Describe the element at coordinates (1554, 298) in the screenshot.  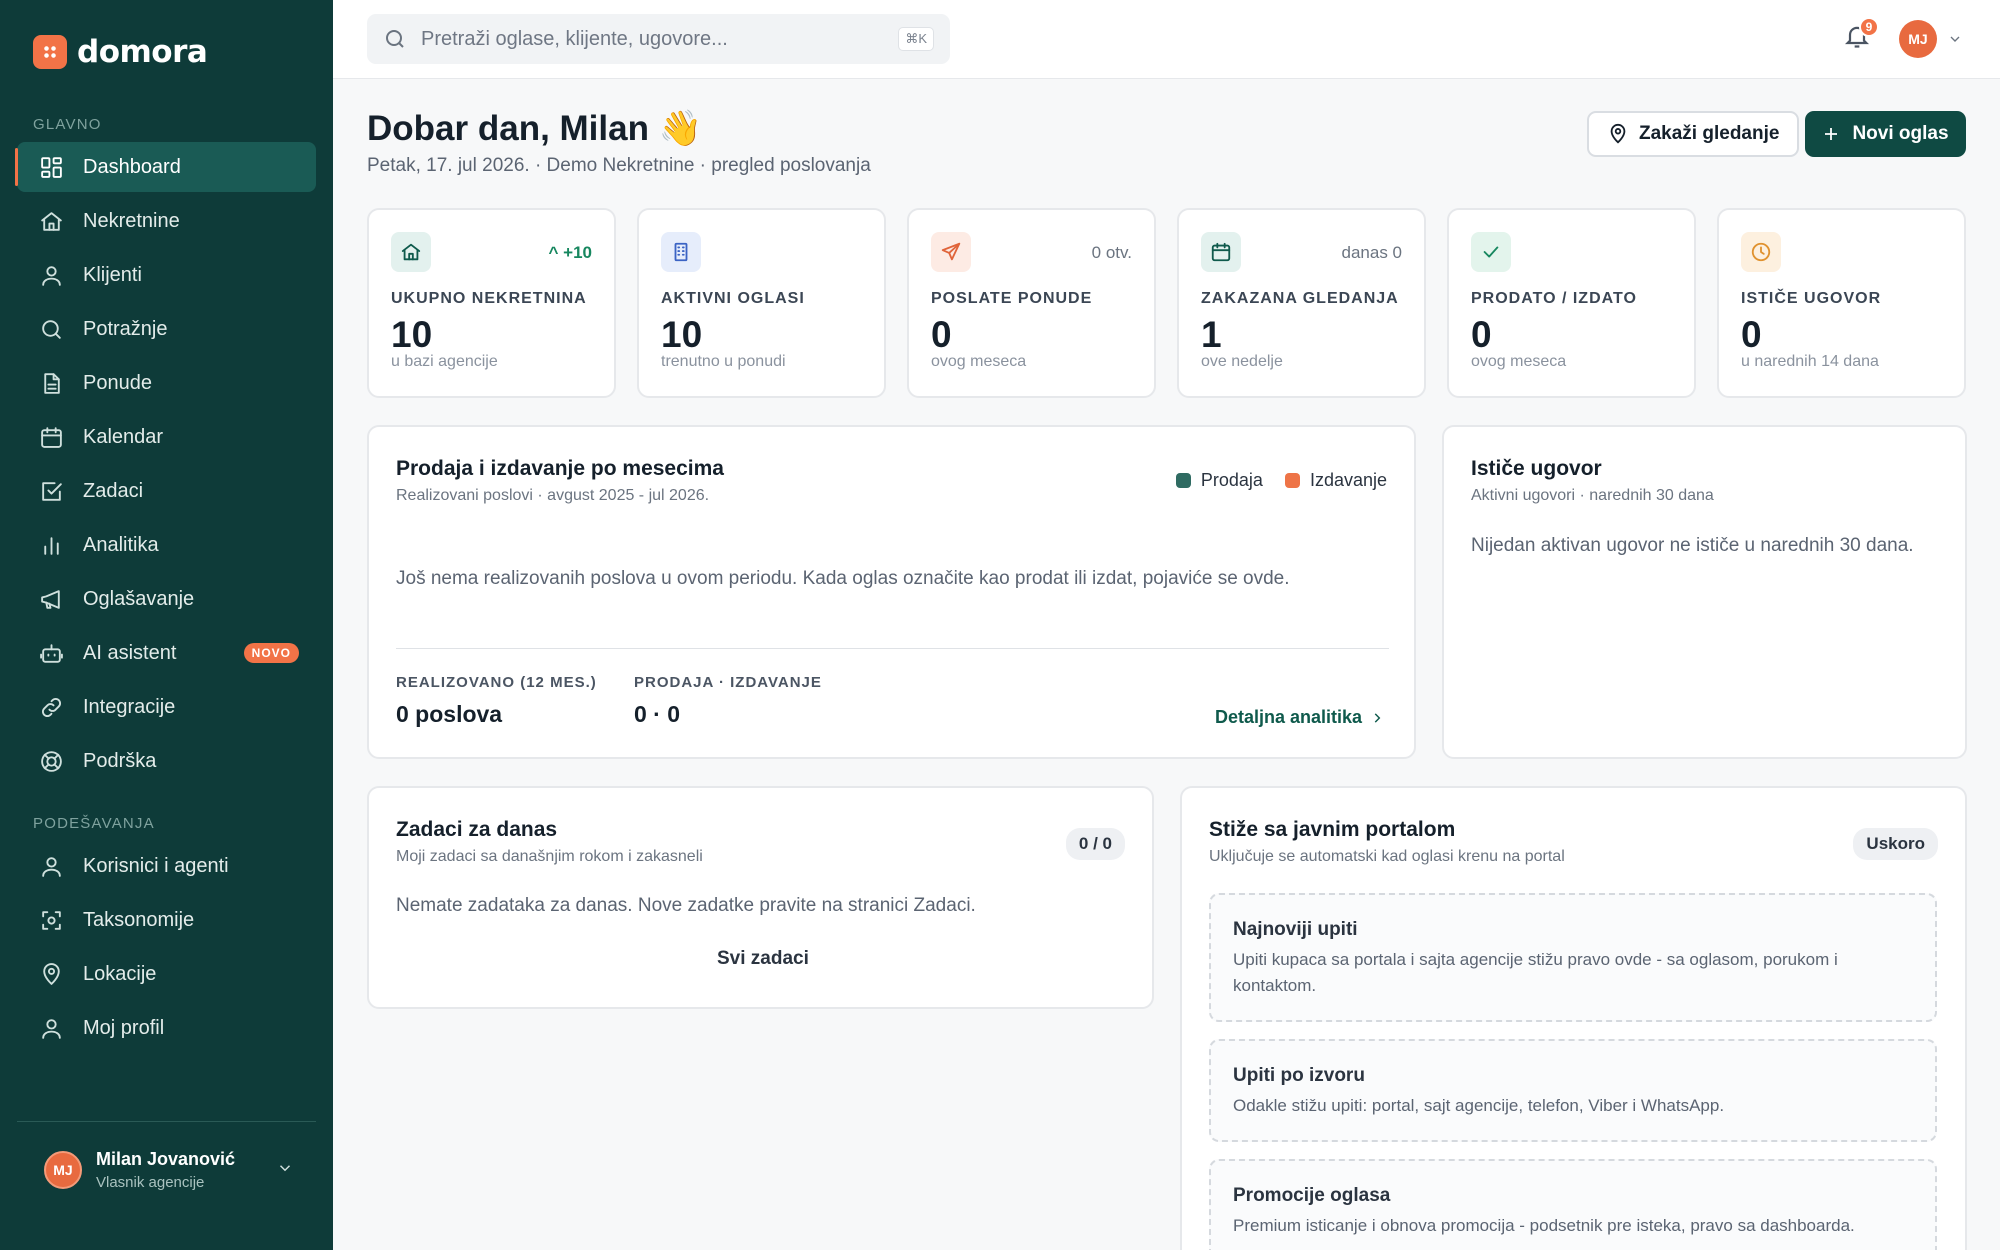
I see `stat-label: PRODATO / IZDATO` at that location.